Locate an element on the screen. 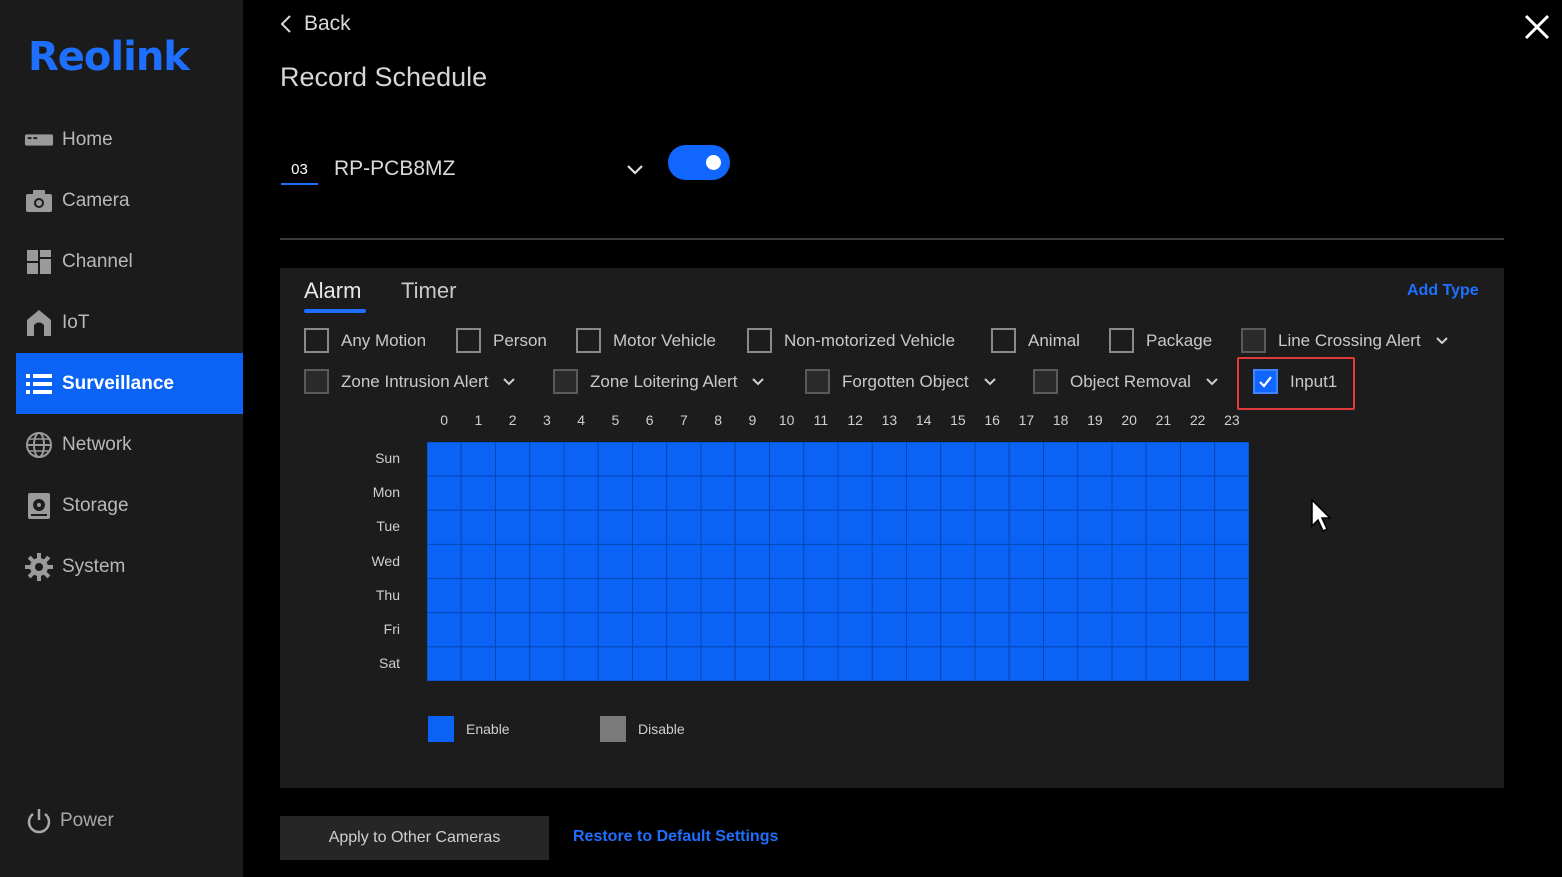  back-button: Back is located at coordinates (315, 24).